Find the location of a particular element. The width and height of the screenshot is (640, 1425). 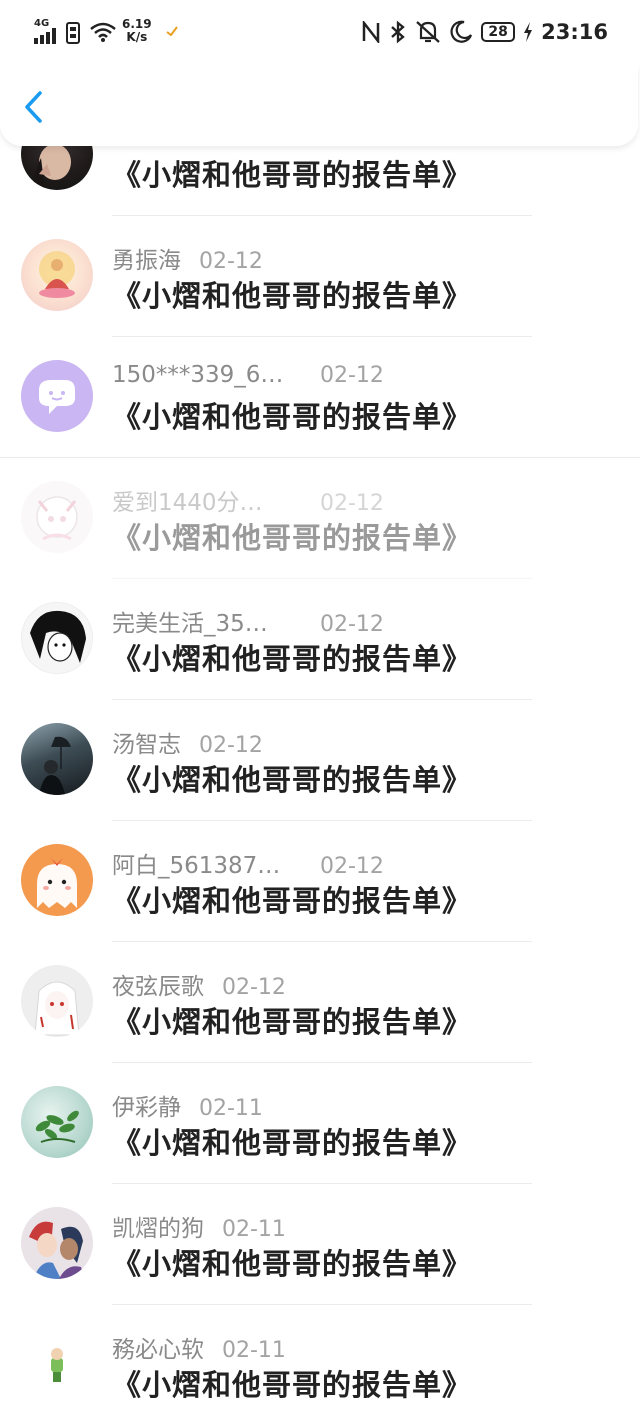

clock: 23:16 is located at coordinates (574, 32).